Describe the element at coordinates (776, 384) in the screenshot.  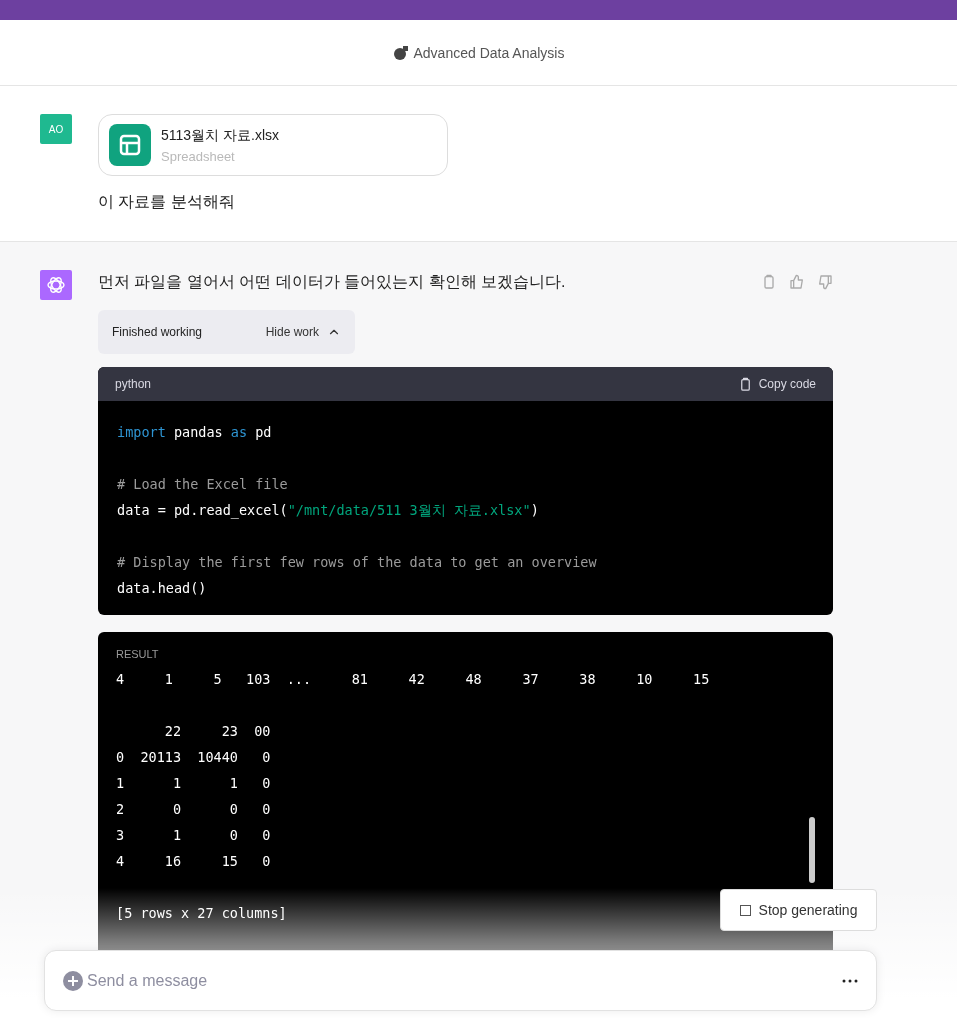
I see `copy-code-button: Copy code` at that location.